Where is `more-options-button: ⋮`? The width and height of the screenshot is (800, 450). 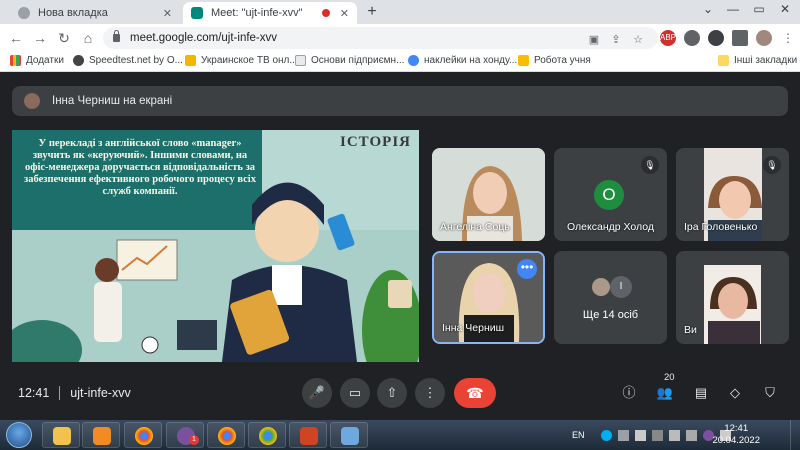
more-options-button: ⋮ is located at coordinates (430, 393).